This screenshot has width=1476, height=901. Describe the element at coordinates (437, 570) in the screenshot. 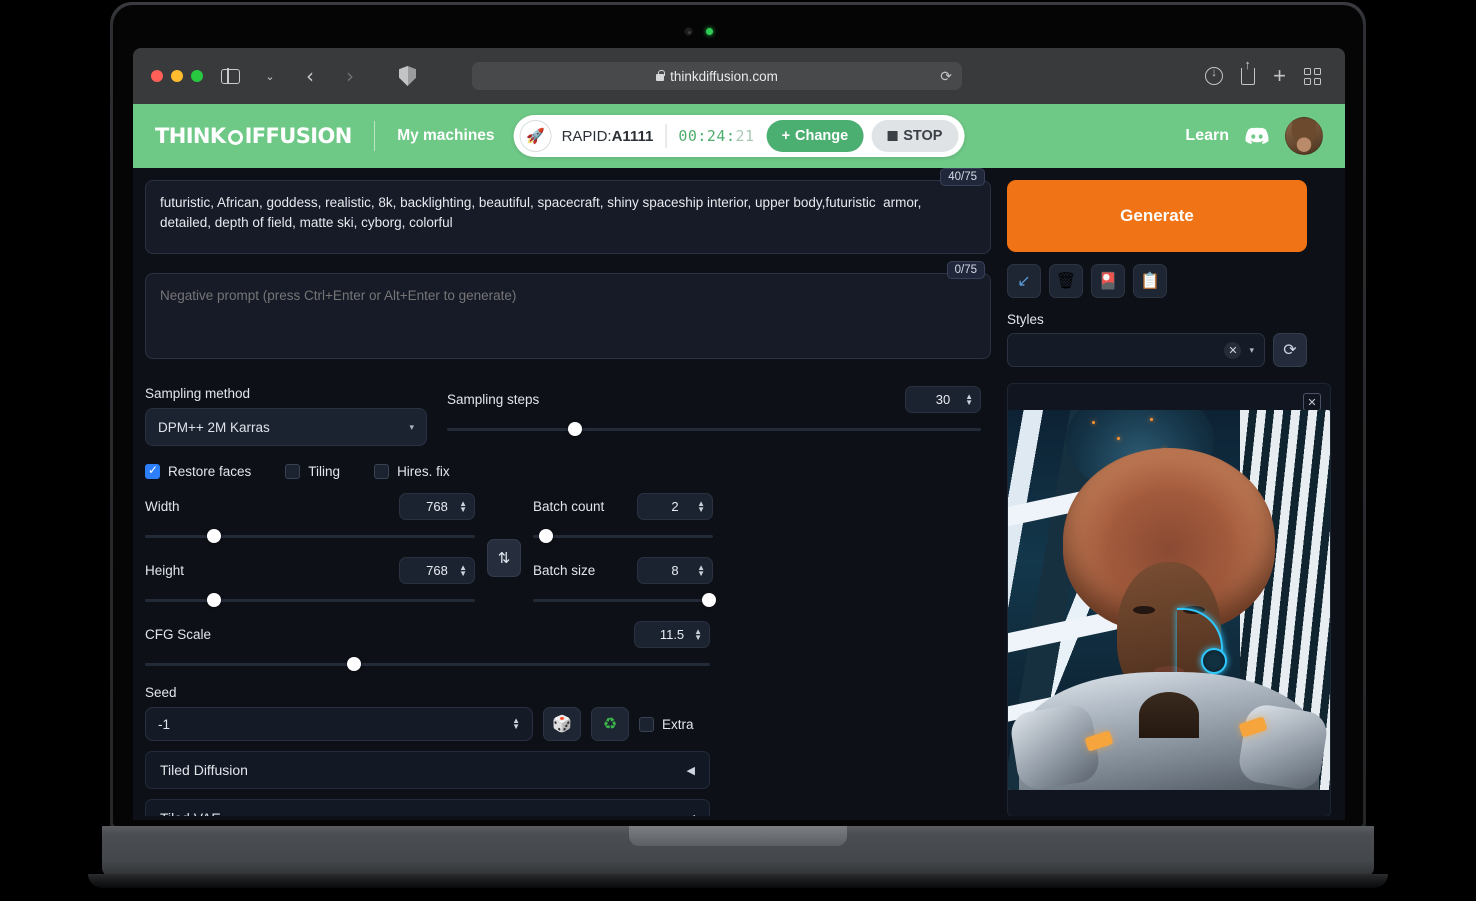

I see `height-input: 768 ▲ ▼` at that location.